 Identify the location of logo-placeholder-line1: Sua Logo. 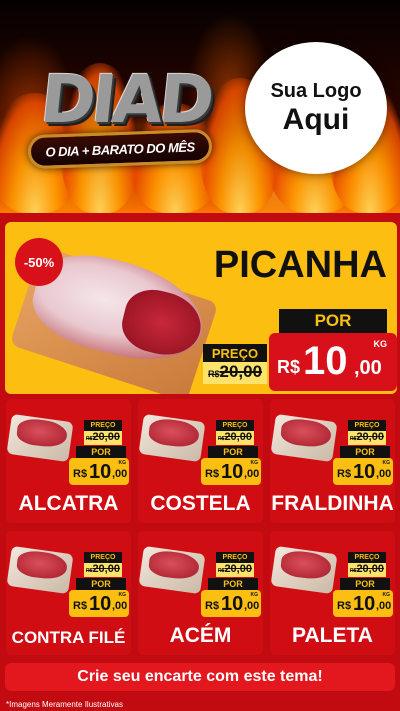
(316, 90).